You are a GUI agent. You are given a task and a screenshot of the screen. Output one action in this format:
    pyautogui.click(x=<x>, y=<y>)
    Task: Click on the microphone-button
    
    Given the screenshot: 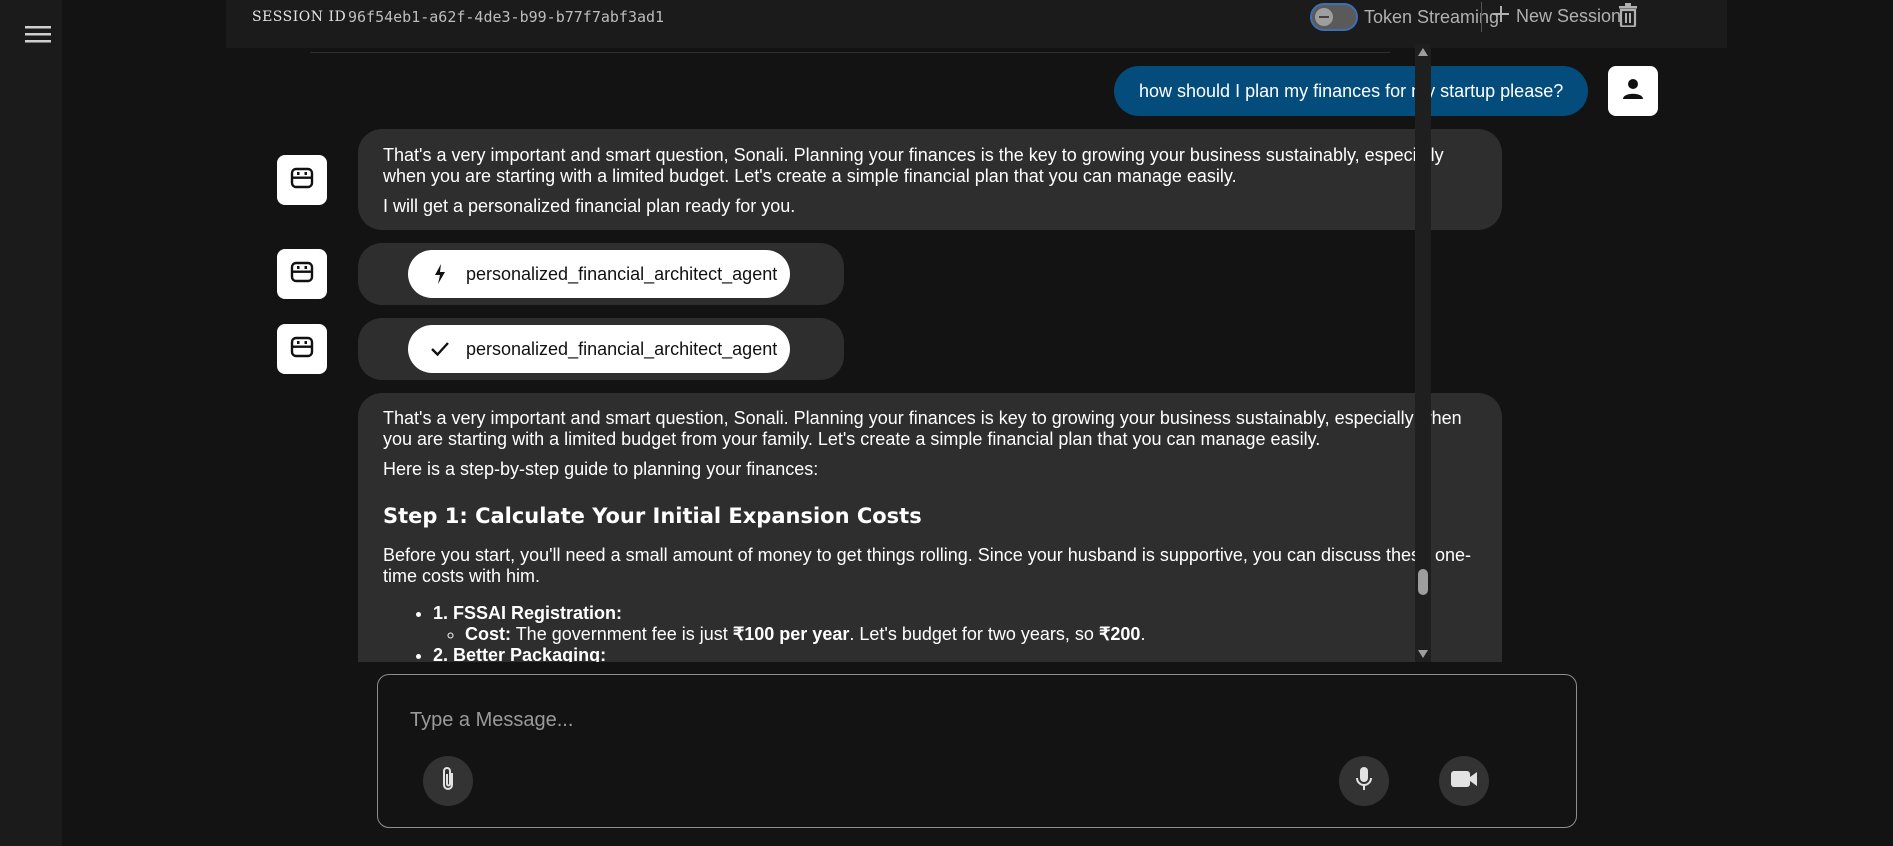 What is the action you would take?
    pyautogui.click(x=1364, y=781)
    